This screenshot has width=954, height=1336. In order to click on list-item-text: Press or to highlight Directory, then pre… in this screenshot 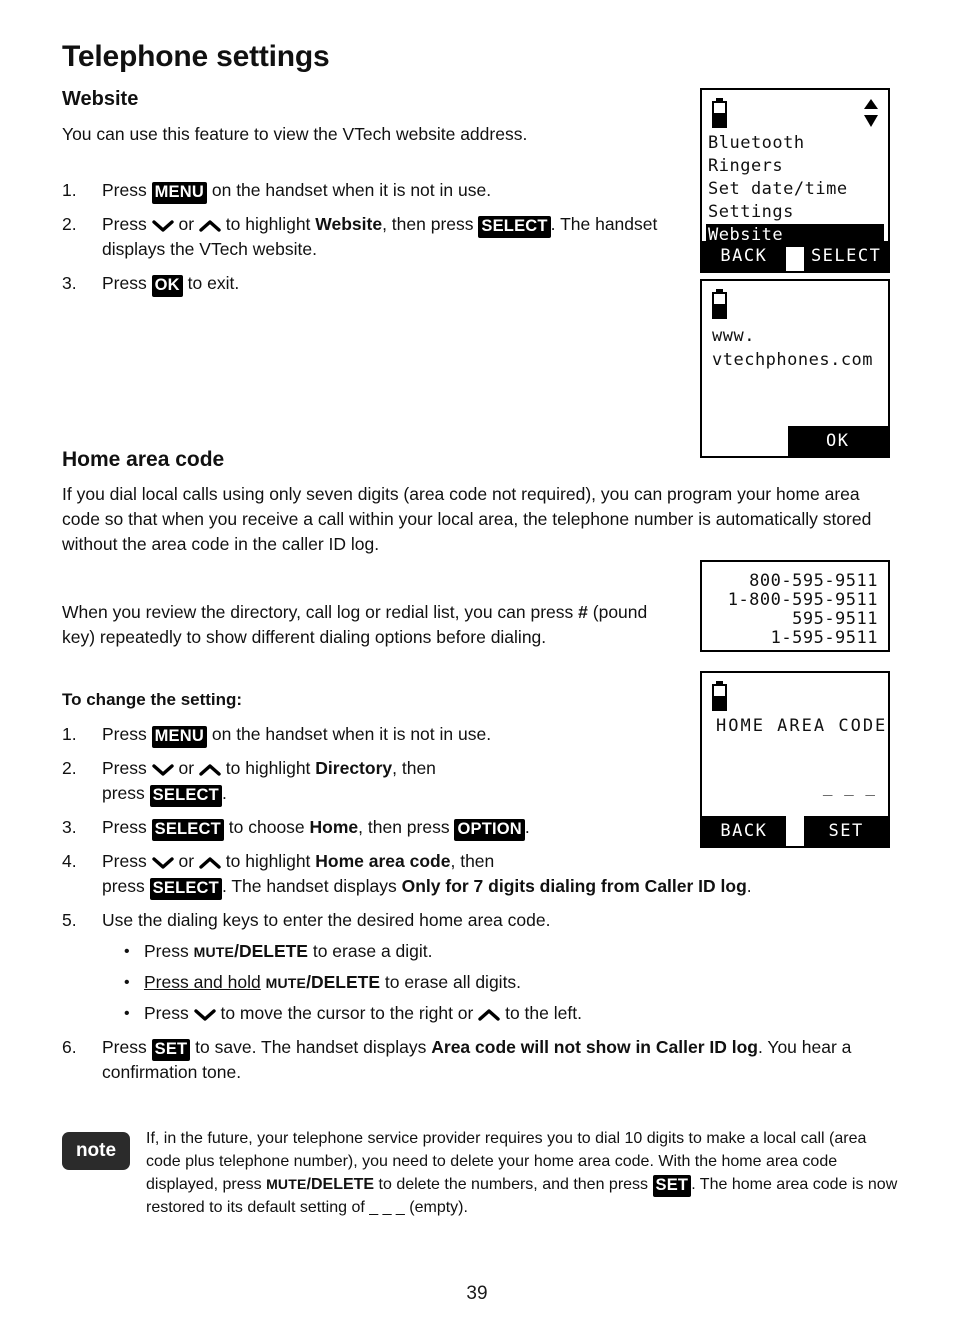, I will do `click(269, 782)`.